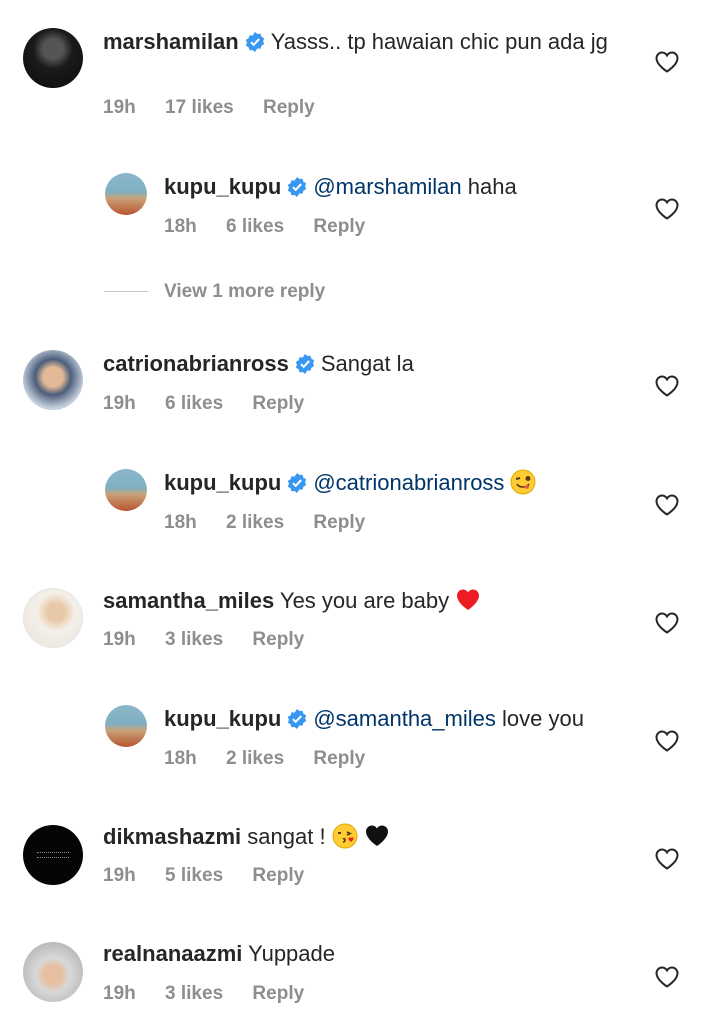 The width and height of the screenshot is (721, 1024). Describe the element at coordinates (245, 291) in the screenshot. I see `view-more-label: View 1 more reply` at that location.